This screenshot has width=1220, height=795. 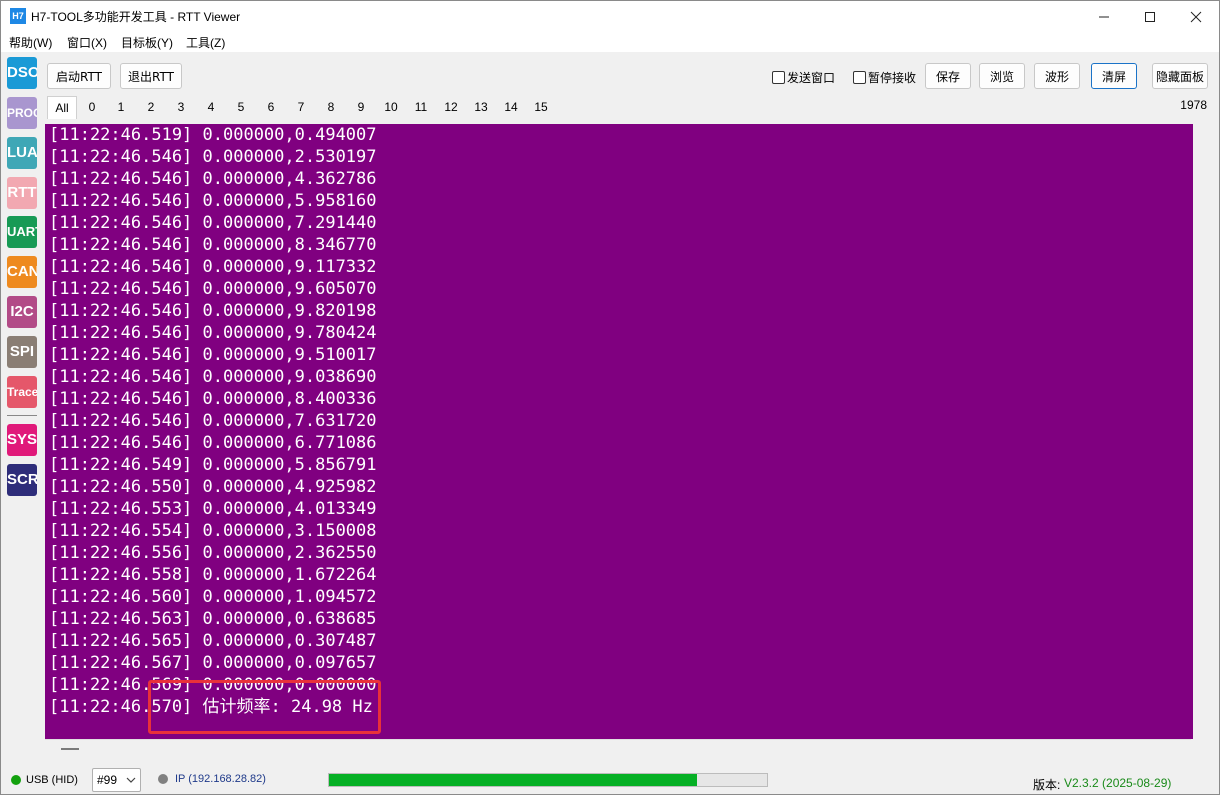 I want to click on log-line: [11:22:46.546] 0.000000,9.038690, so click(x=213, y=377).